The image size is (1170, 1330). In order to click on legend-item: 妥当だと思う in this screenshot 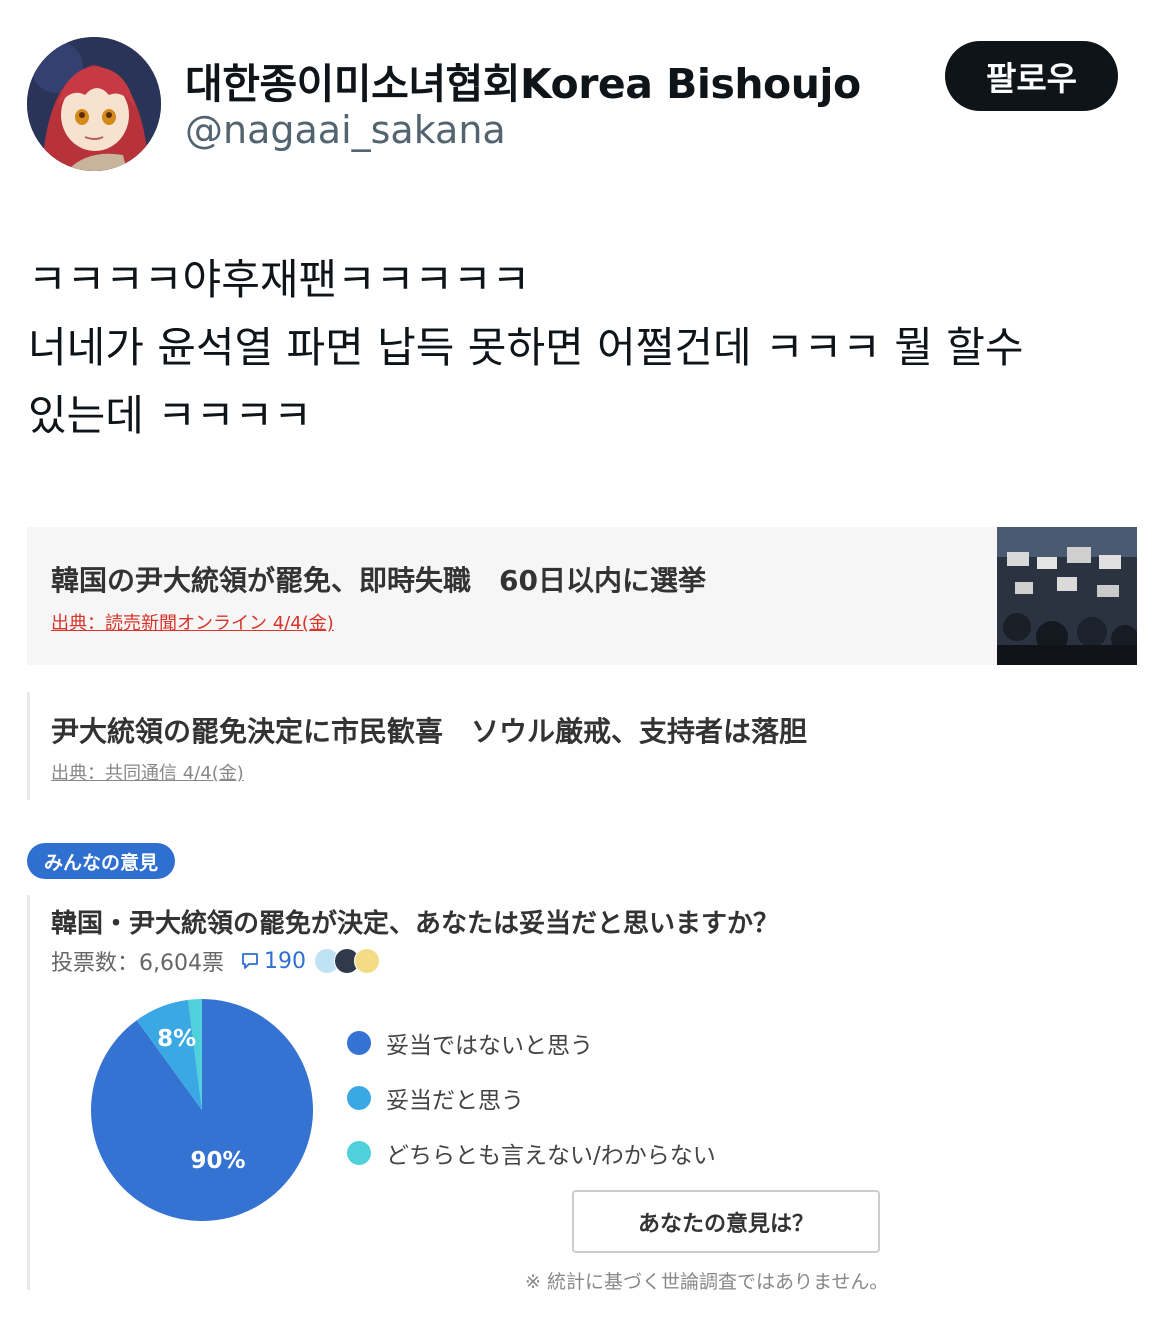, I will do `click(531, 1097)`.